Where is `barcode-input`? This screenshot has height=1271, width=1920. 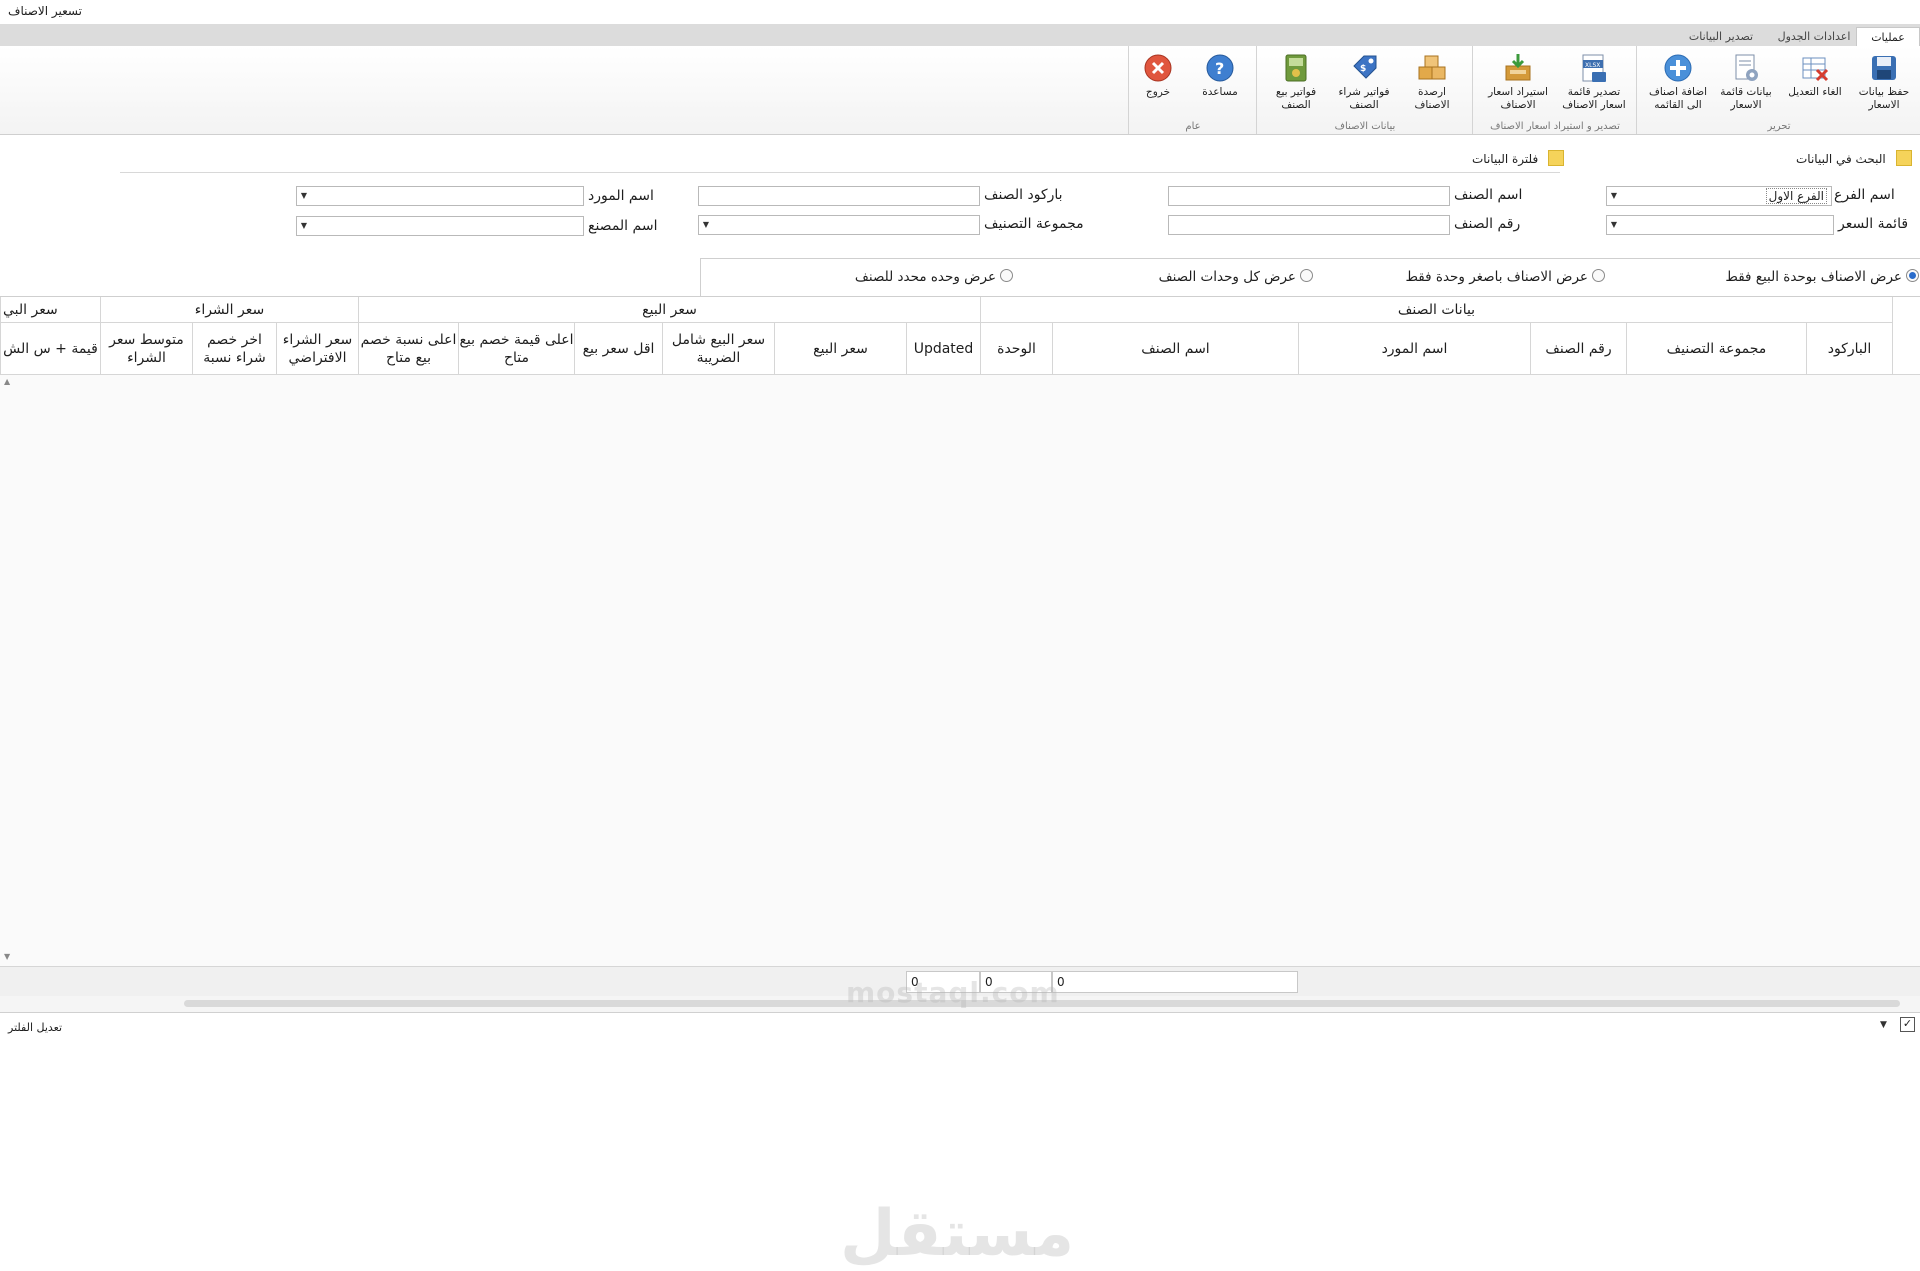
barcode-input is located at coordinates (839, 196).